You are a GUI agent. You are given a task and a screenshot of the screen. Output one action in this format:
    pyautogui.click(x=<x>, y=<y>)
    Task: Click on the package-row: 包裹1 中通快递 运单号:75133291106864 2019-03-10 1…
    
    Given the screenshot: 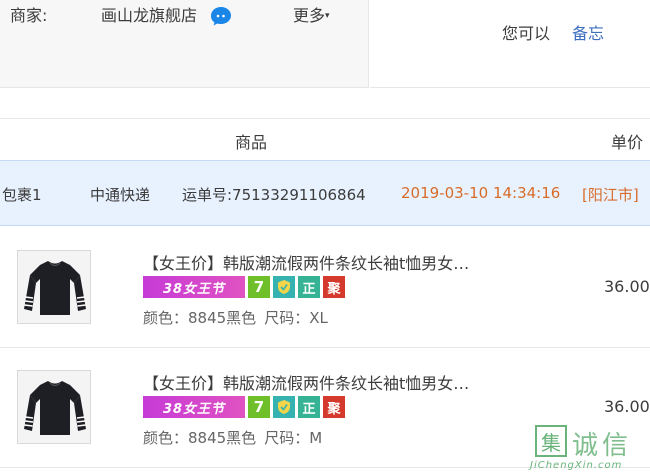 What is the action you would take?
    pyautogui.click(x=325, y=193)
    